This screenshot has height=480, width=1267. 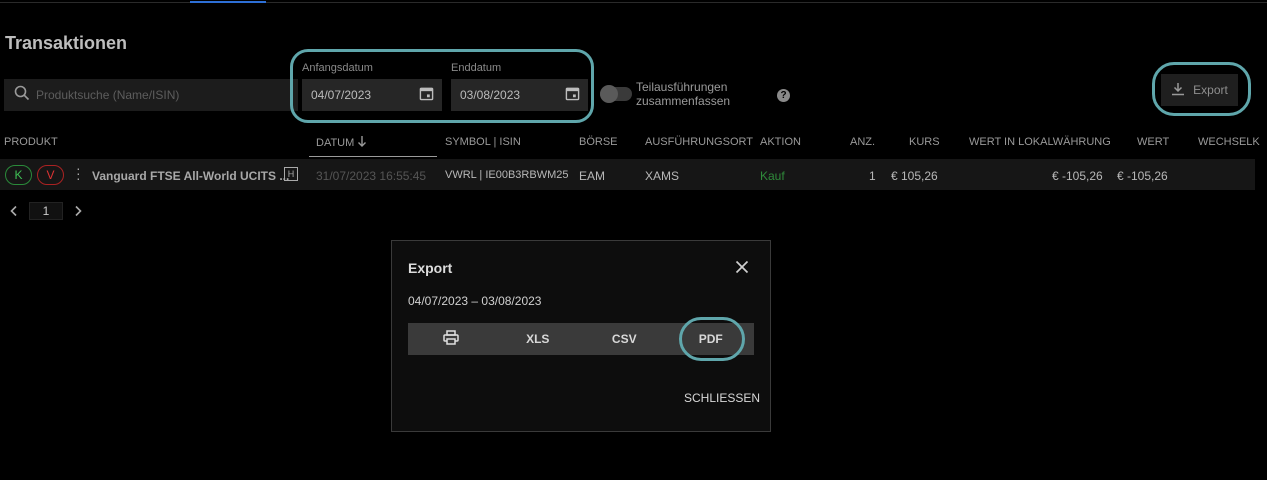 What do you see at coordinates (475, 301) in the screenshot?
I see `dialog-date-range: 04/07/2023 – 03/08/2023` at bounding box center [475, 301].